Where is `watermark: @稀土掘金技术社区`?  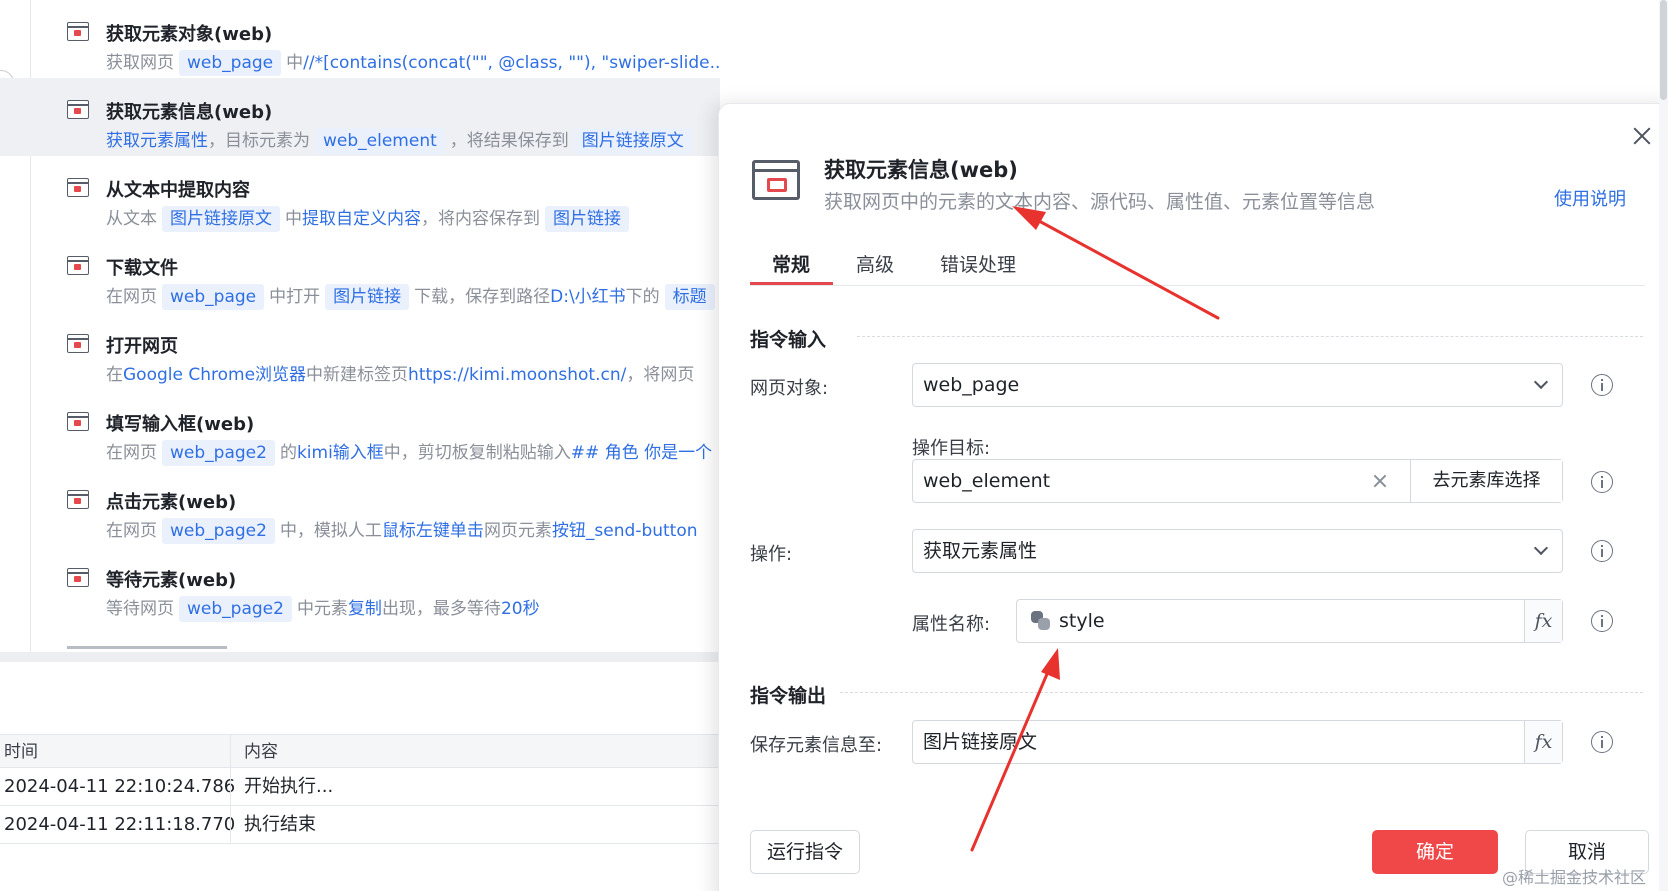
watermark: @稀土掘金技术社区 is located at coordinates (1574, 877).